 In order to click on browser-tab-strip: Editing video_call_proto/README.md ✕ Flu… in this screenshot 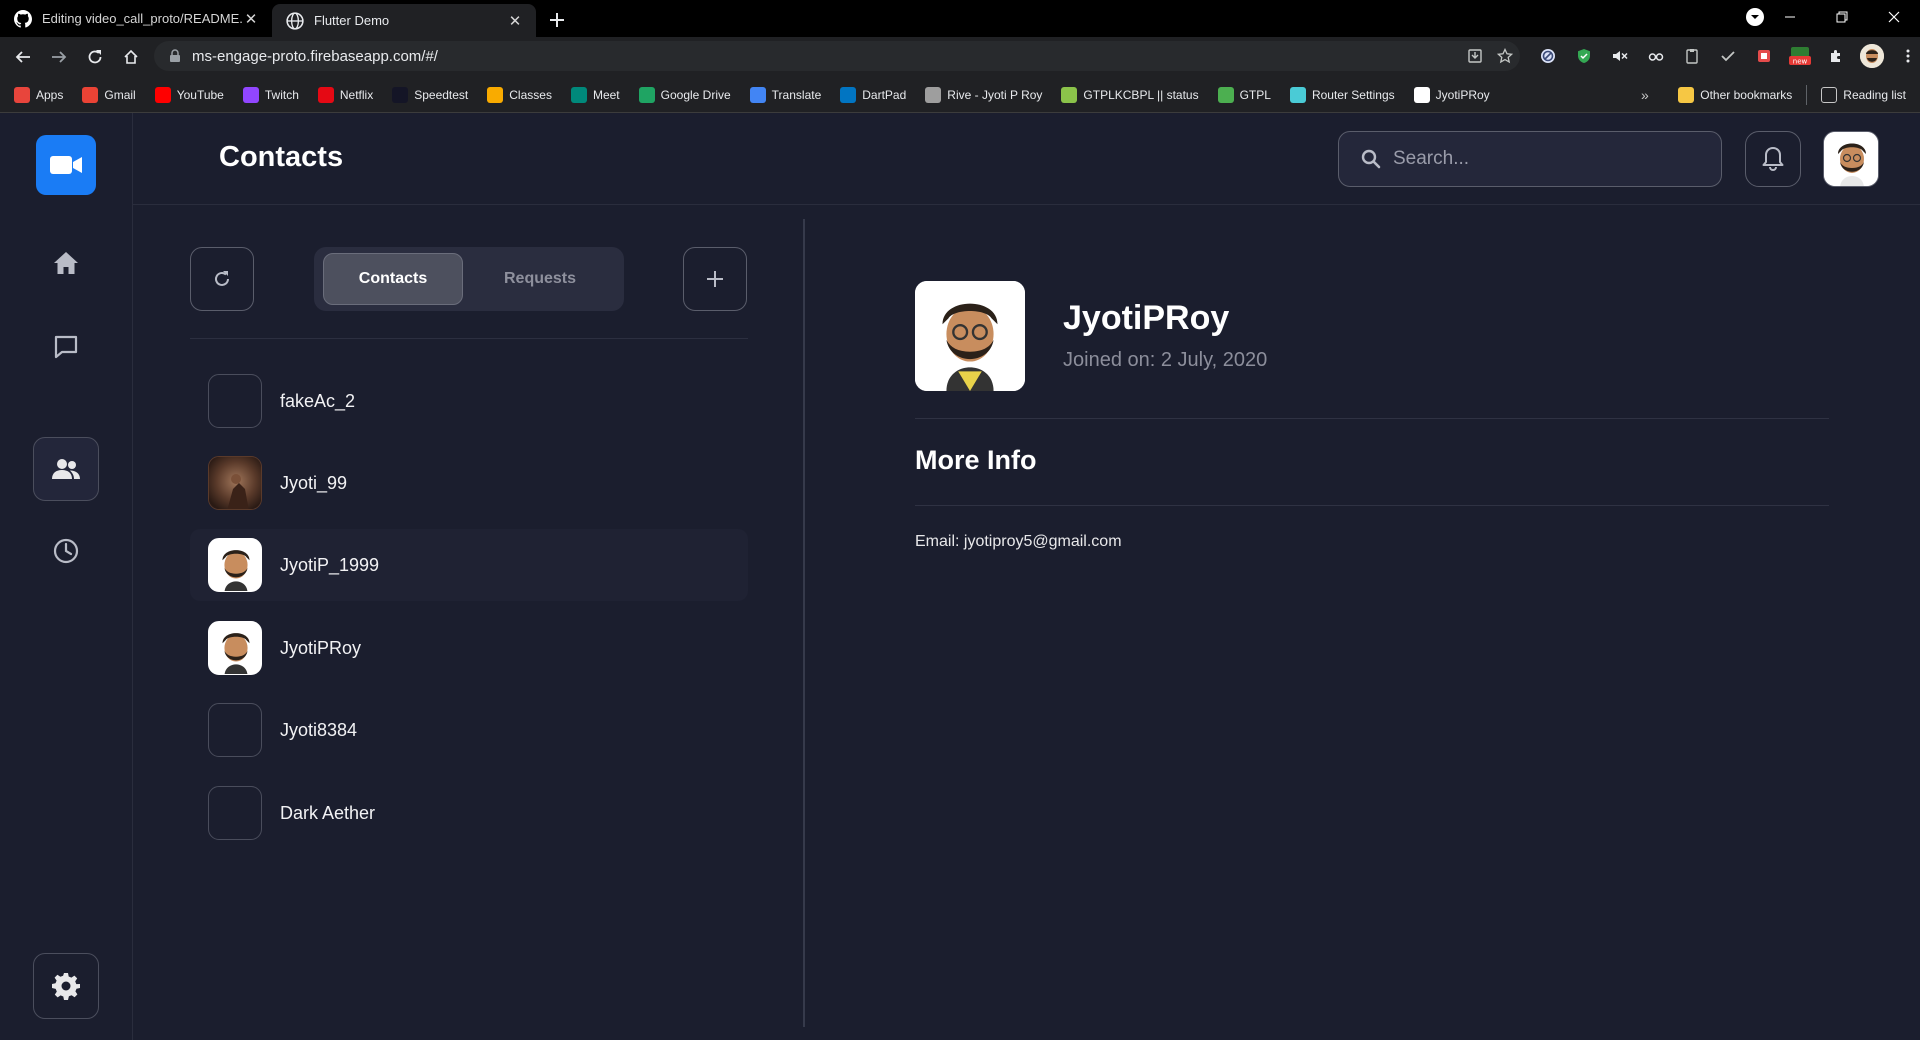, I will do `click(960, 18)`.